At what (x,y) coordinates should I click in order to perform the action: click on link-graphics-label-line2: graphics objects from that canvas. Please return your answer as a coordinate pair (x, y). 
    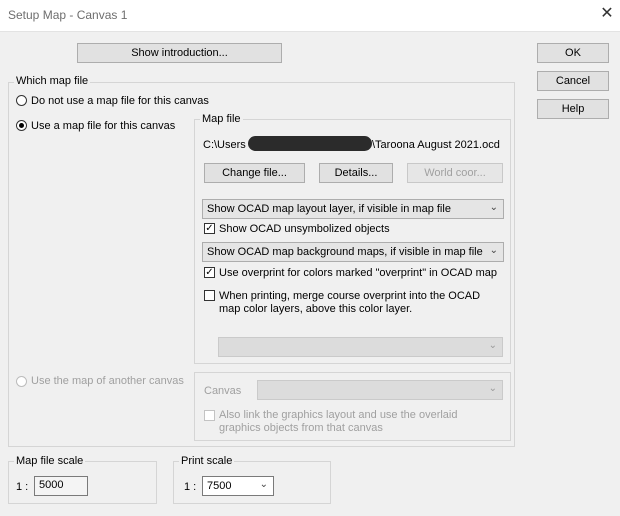
    Looking at the image, I should click on (301, 428).